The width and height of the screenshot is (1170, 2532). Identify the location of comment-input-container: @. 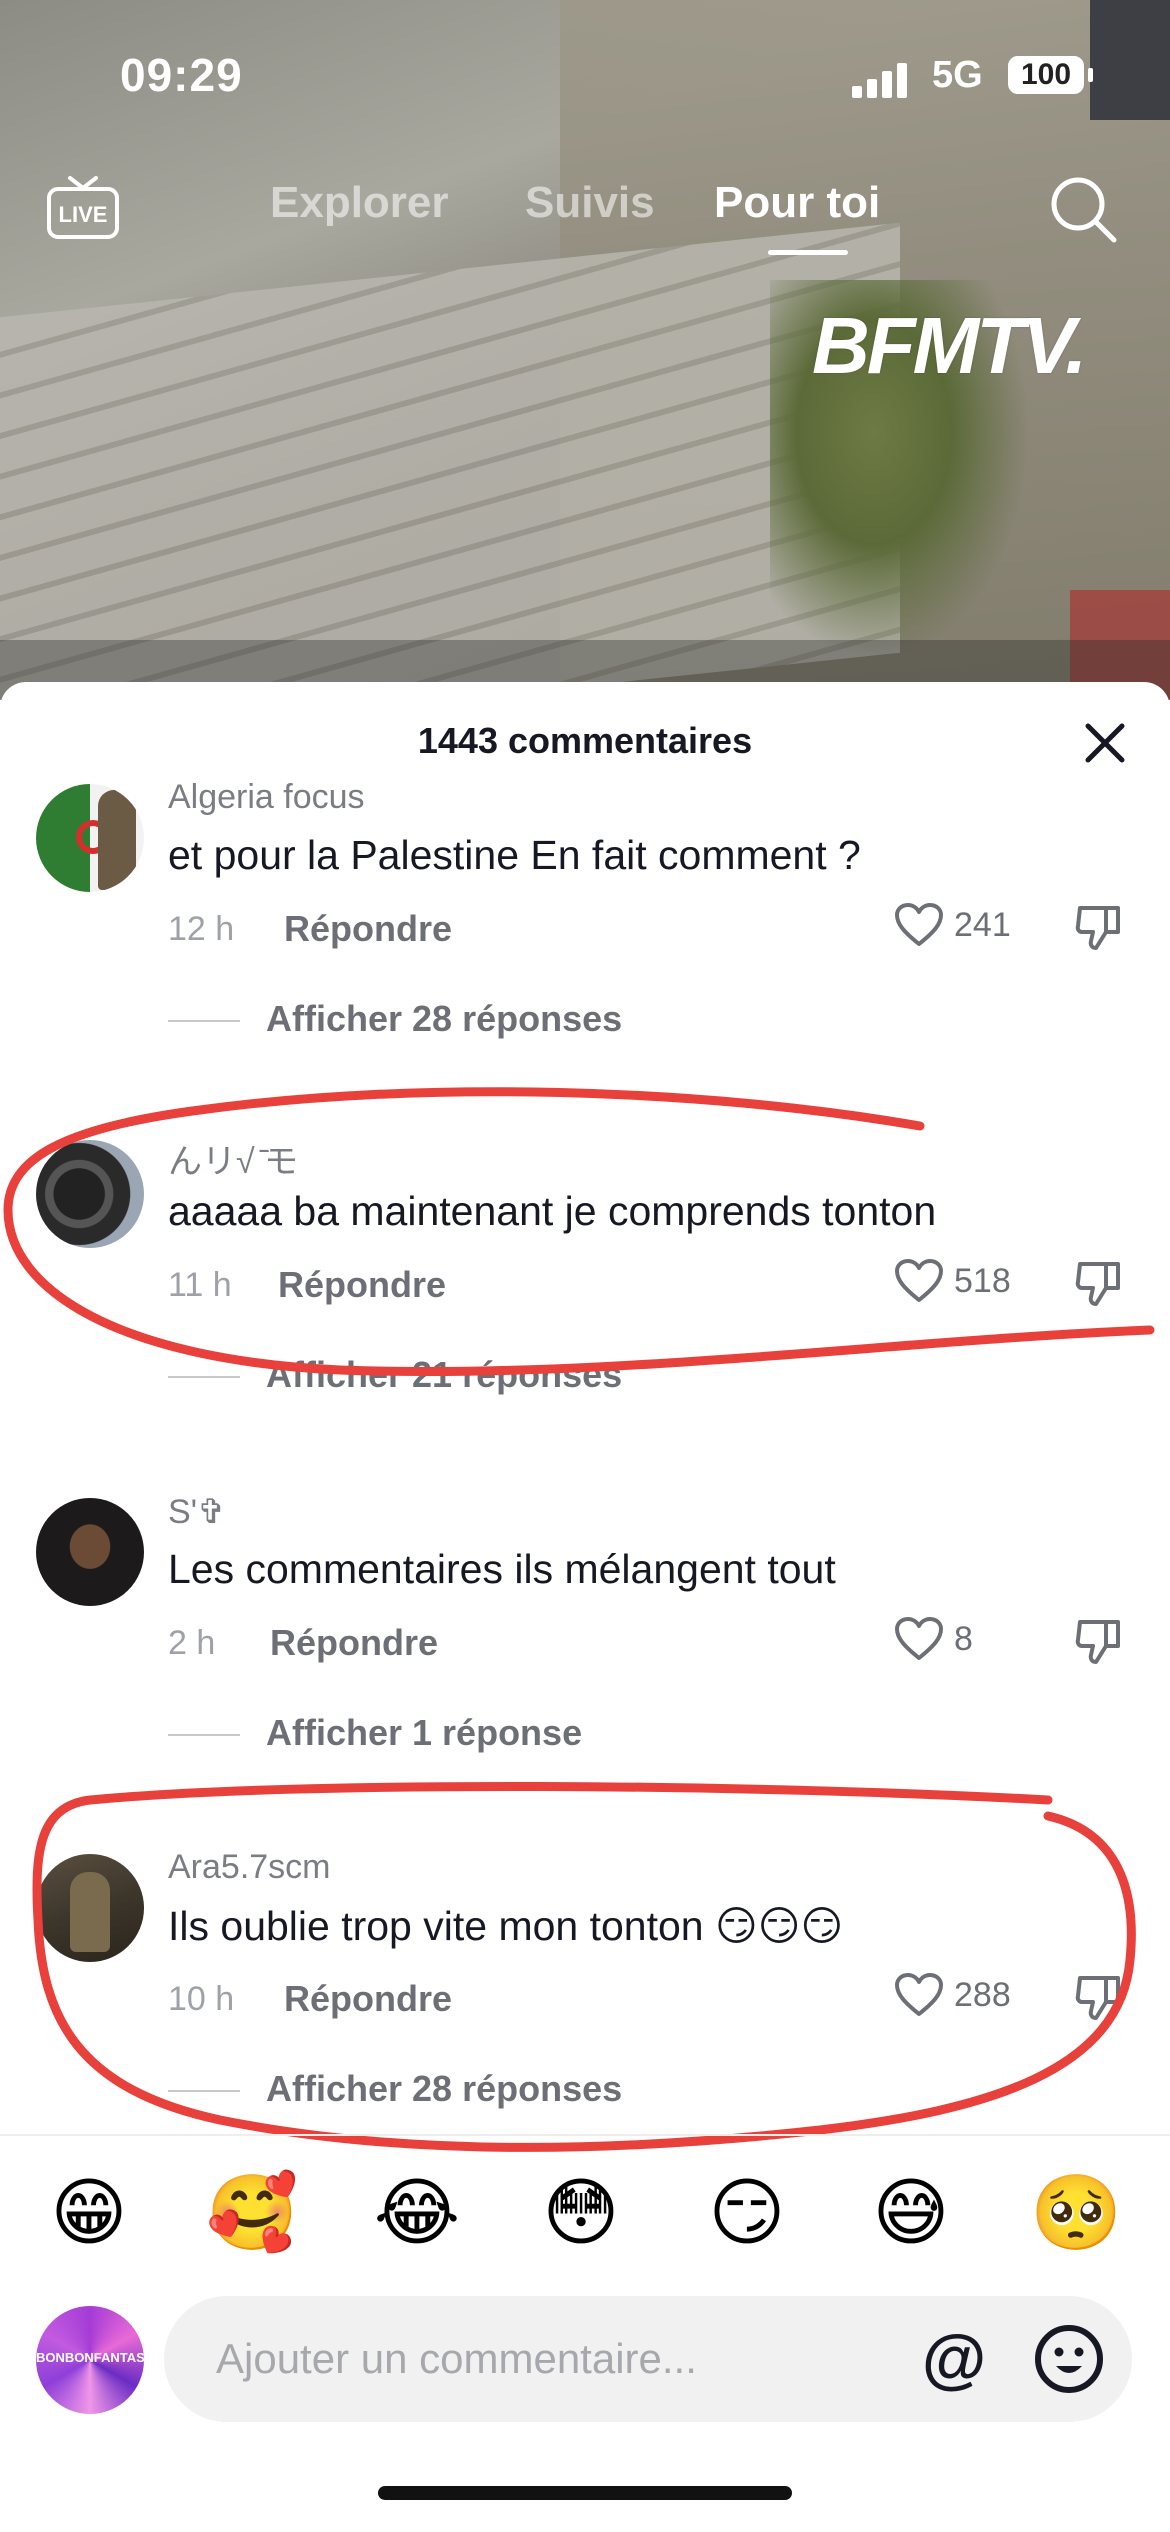
(648, 2359).